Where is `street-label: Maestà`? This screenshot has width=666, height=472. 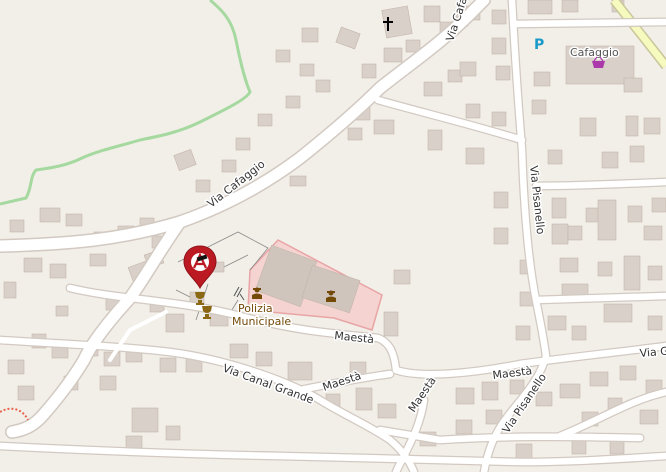
street-label: Maestà is located at coordinates (354, 337).